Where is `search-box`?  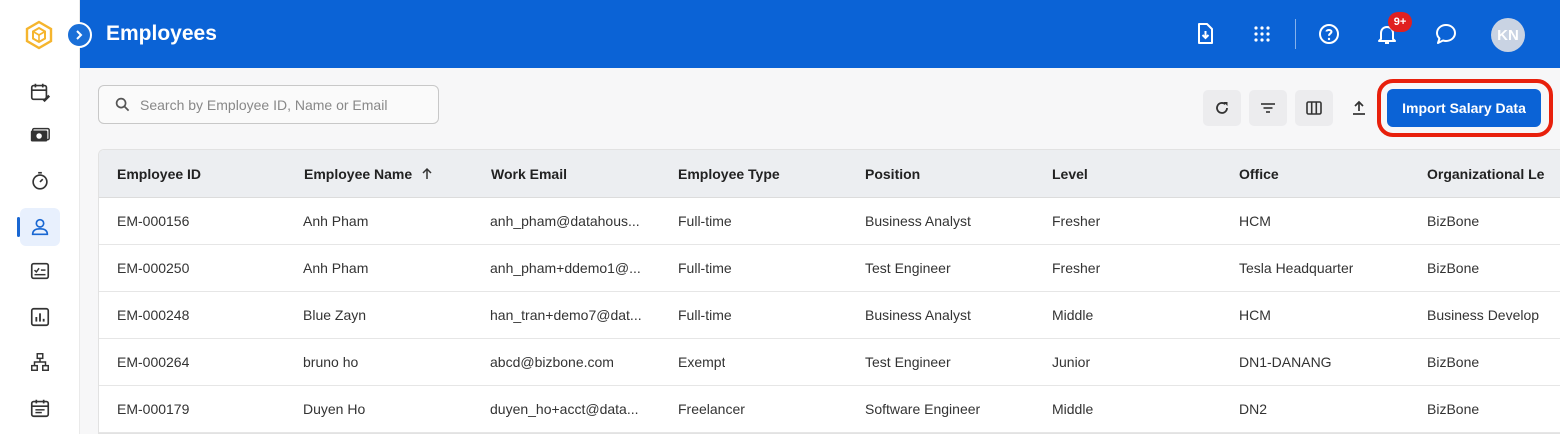 search-box is located at coordinates (268, 104).